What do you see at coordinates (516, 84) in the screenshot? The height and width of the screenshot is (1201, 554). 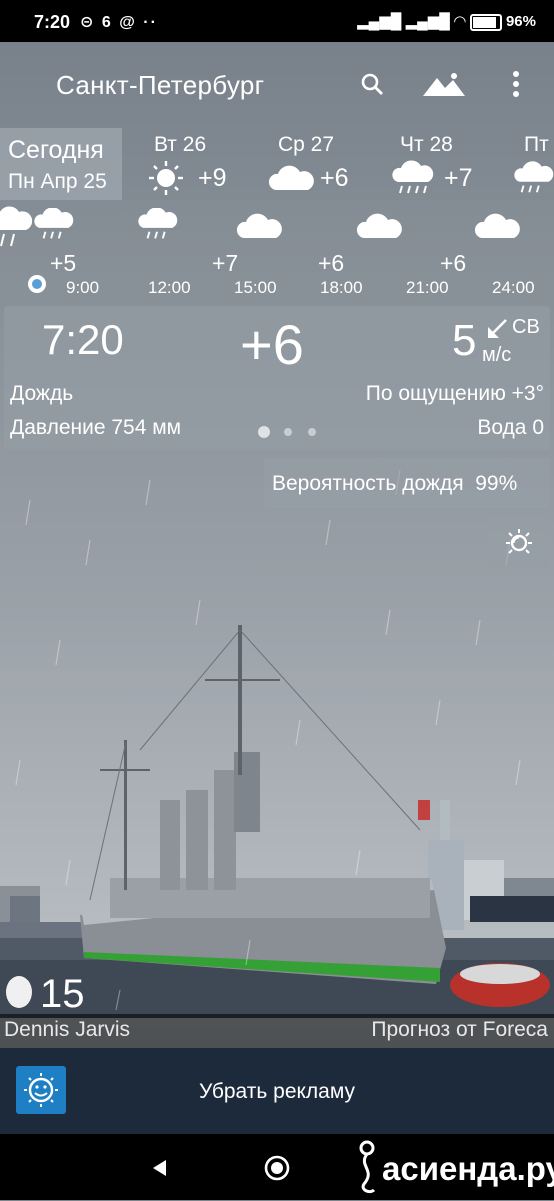 I see `more-menu-icon` at bounding box center [516, 84].